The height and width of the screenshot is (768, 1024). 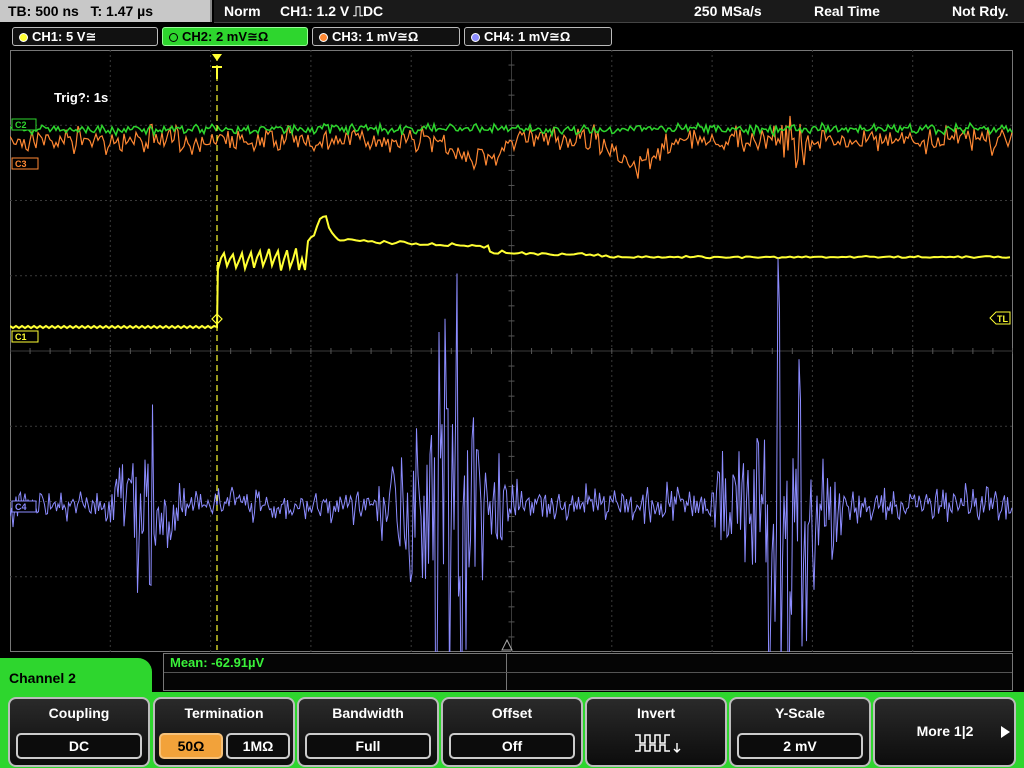 What do you see at coordinates (21, 125) in the screenshot?
I see `svg-text: C2` at bounding box center [21, 125].